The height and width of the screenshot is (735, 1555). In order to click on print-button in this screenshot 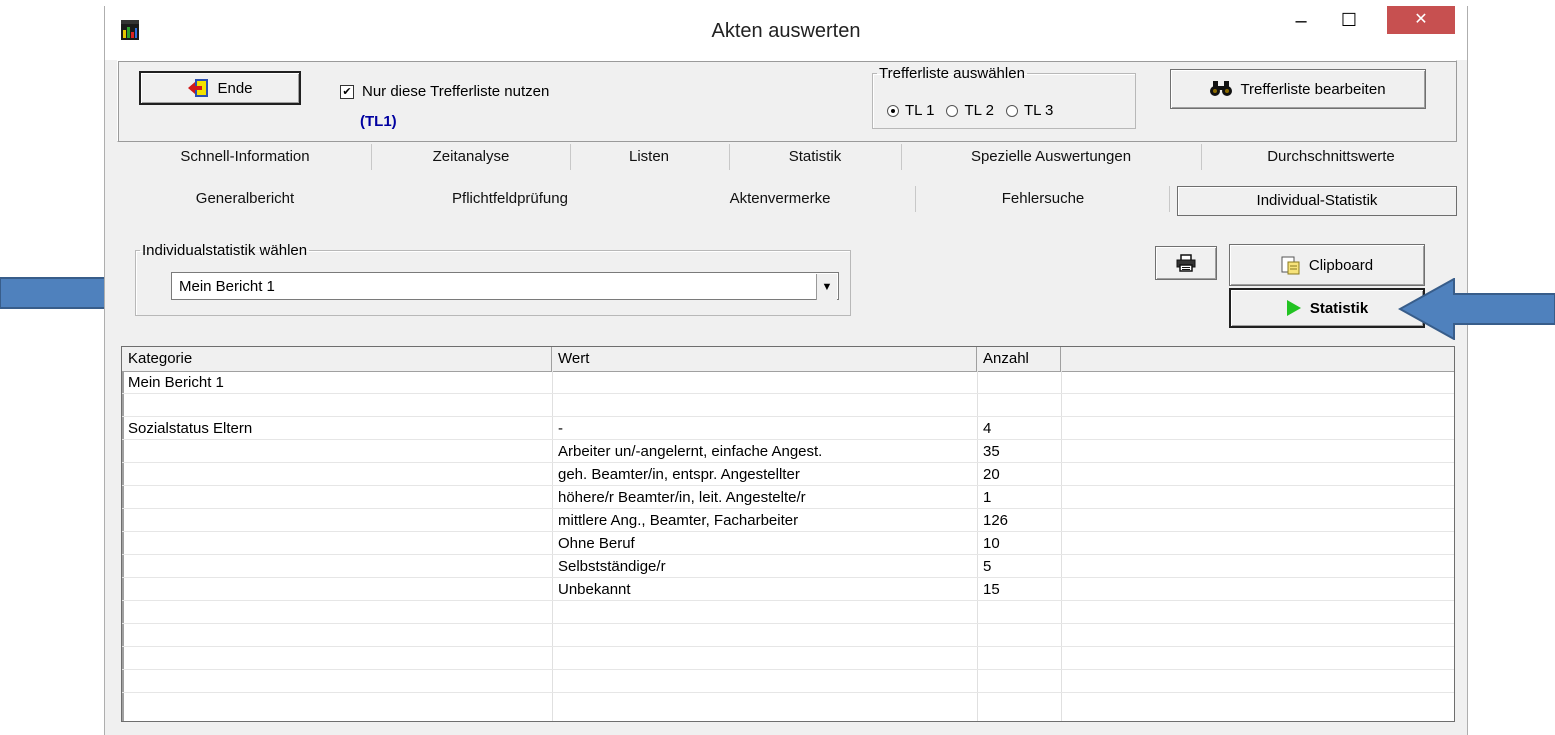, I will do `click(1186, 263)`.